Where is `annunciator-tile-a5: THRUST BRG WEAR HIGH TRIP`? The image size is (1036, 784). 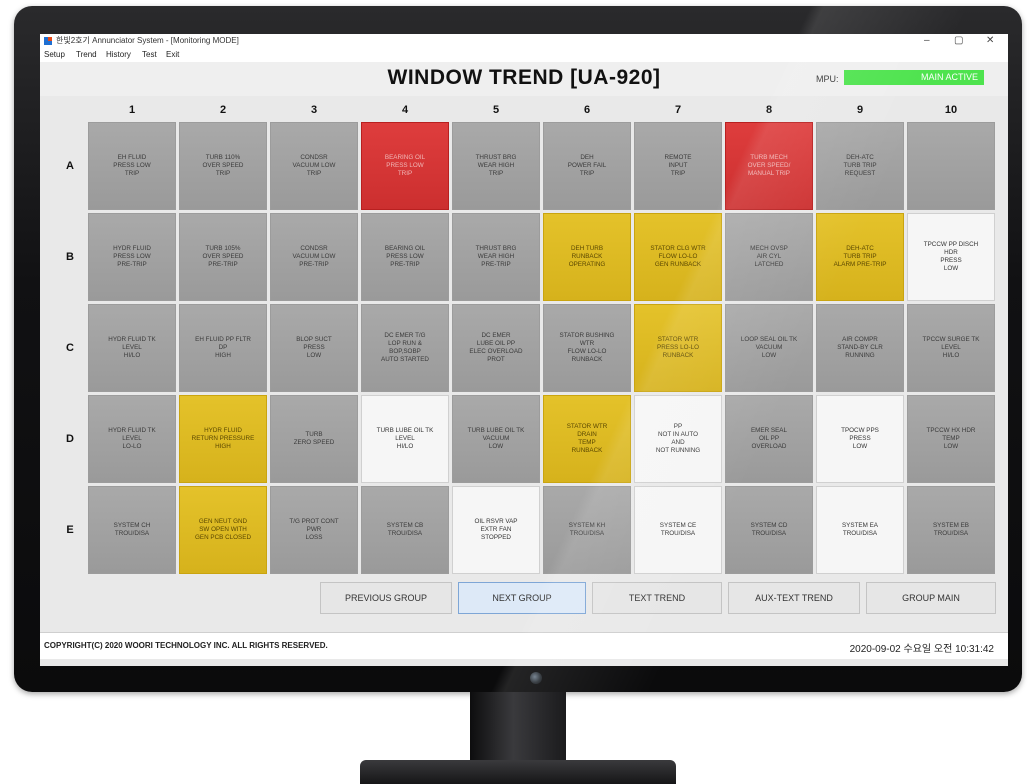
annunciator-tile-a5: THRUST BRG WEAR HIGH TRIP is located at coordinates (496, 166).